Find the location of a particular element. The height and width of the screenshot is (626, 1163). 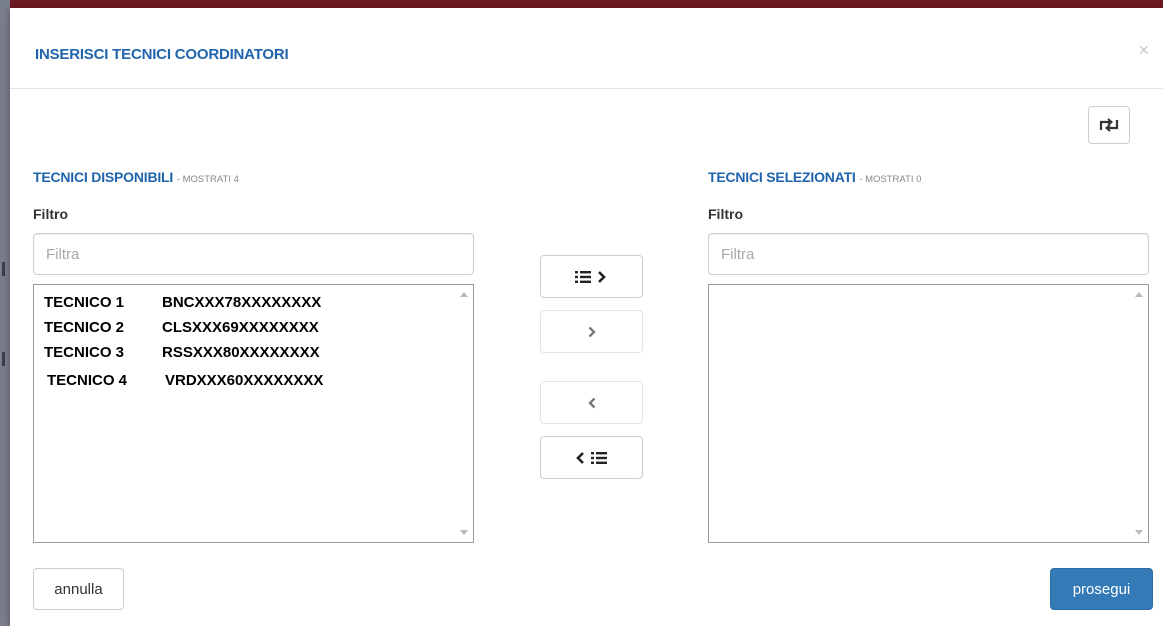

list-item: TECNICO 1 BNCXXX78XXXXXXXX is located at coordinates (258, 302).